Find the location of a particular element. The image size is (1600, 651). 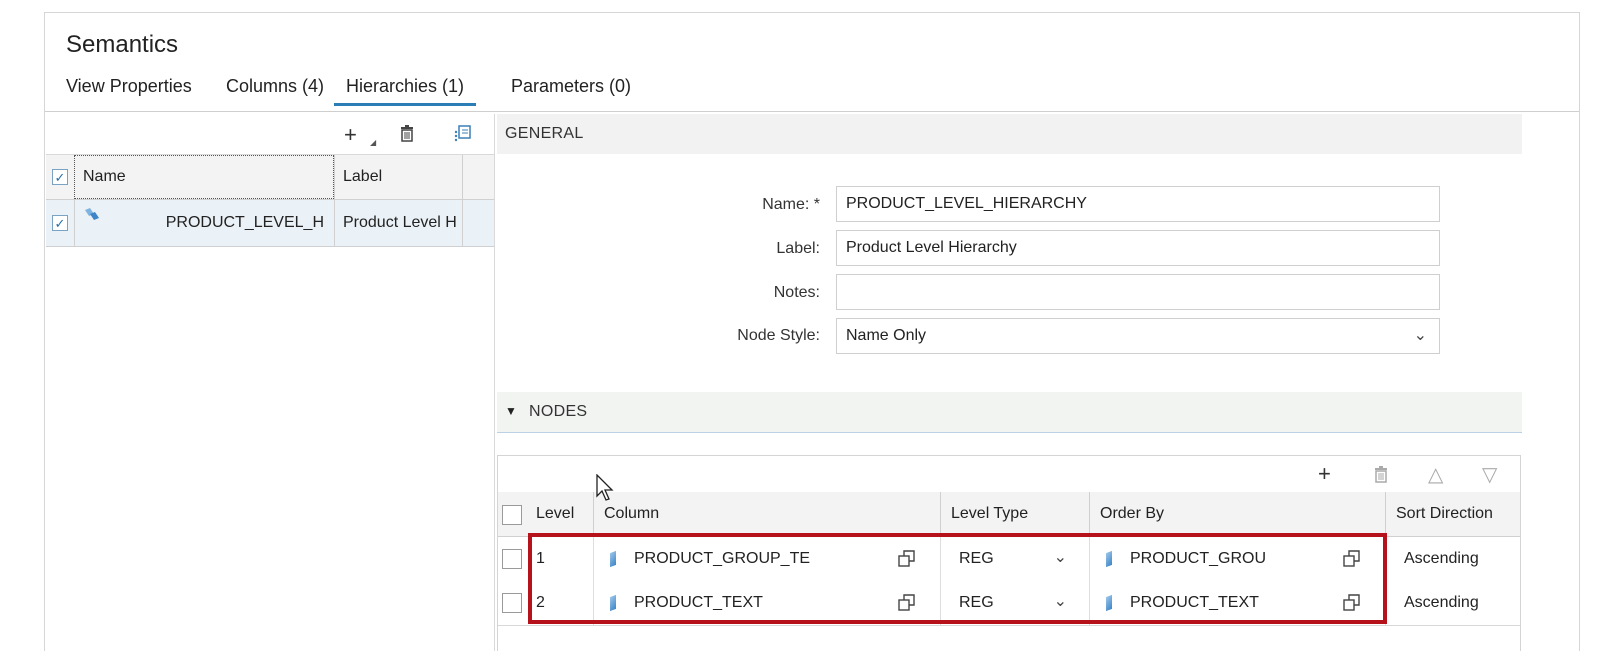

move-down-icon: ▽ is located at coordinates (1489, 474).